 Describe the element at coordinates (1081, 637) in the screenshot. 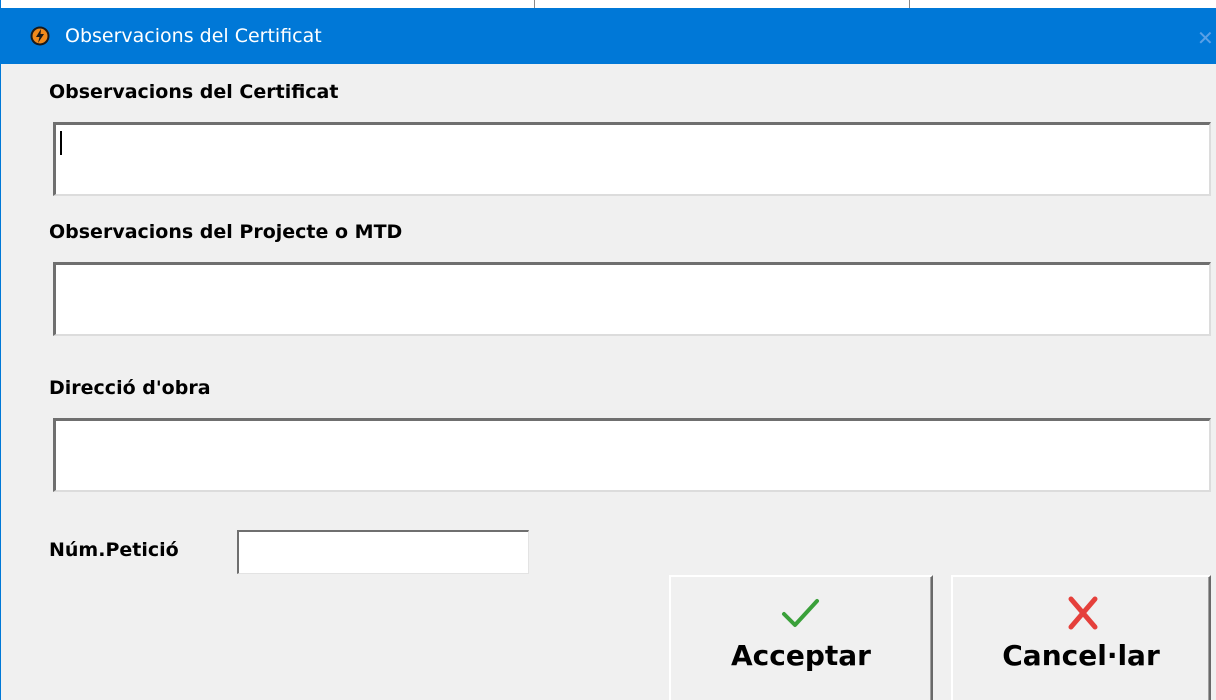

I see `cancel-button: Cancel·lar` at that location.